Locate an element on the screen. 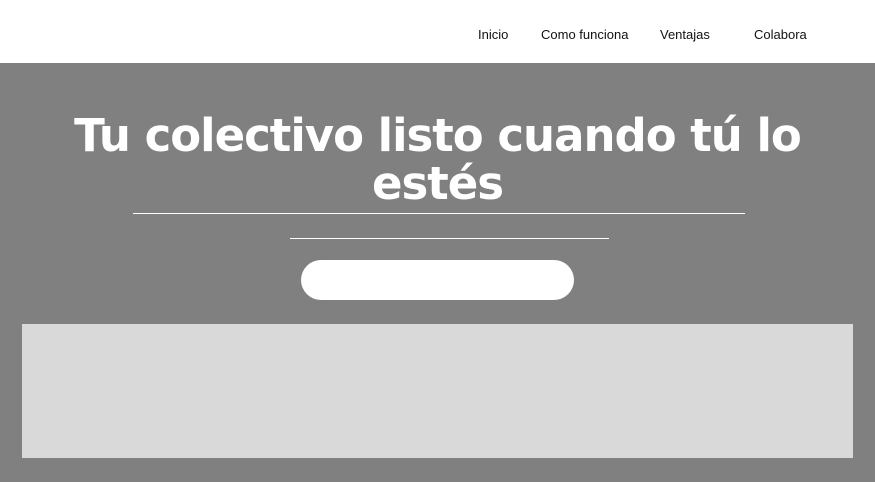 The image size is (875, 482). nav-link-ventajas: Ventajas is located at coordinates (685, 35).